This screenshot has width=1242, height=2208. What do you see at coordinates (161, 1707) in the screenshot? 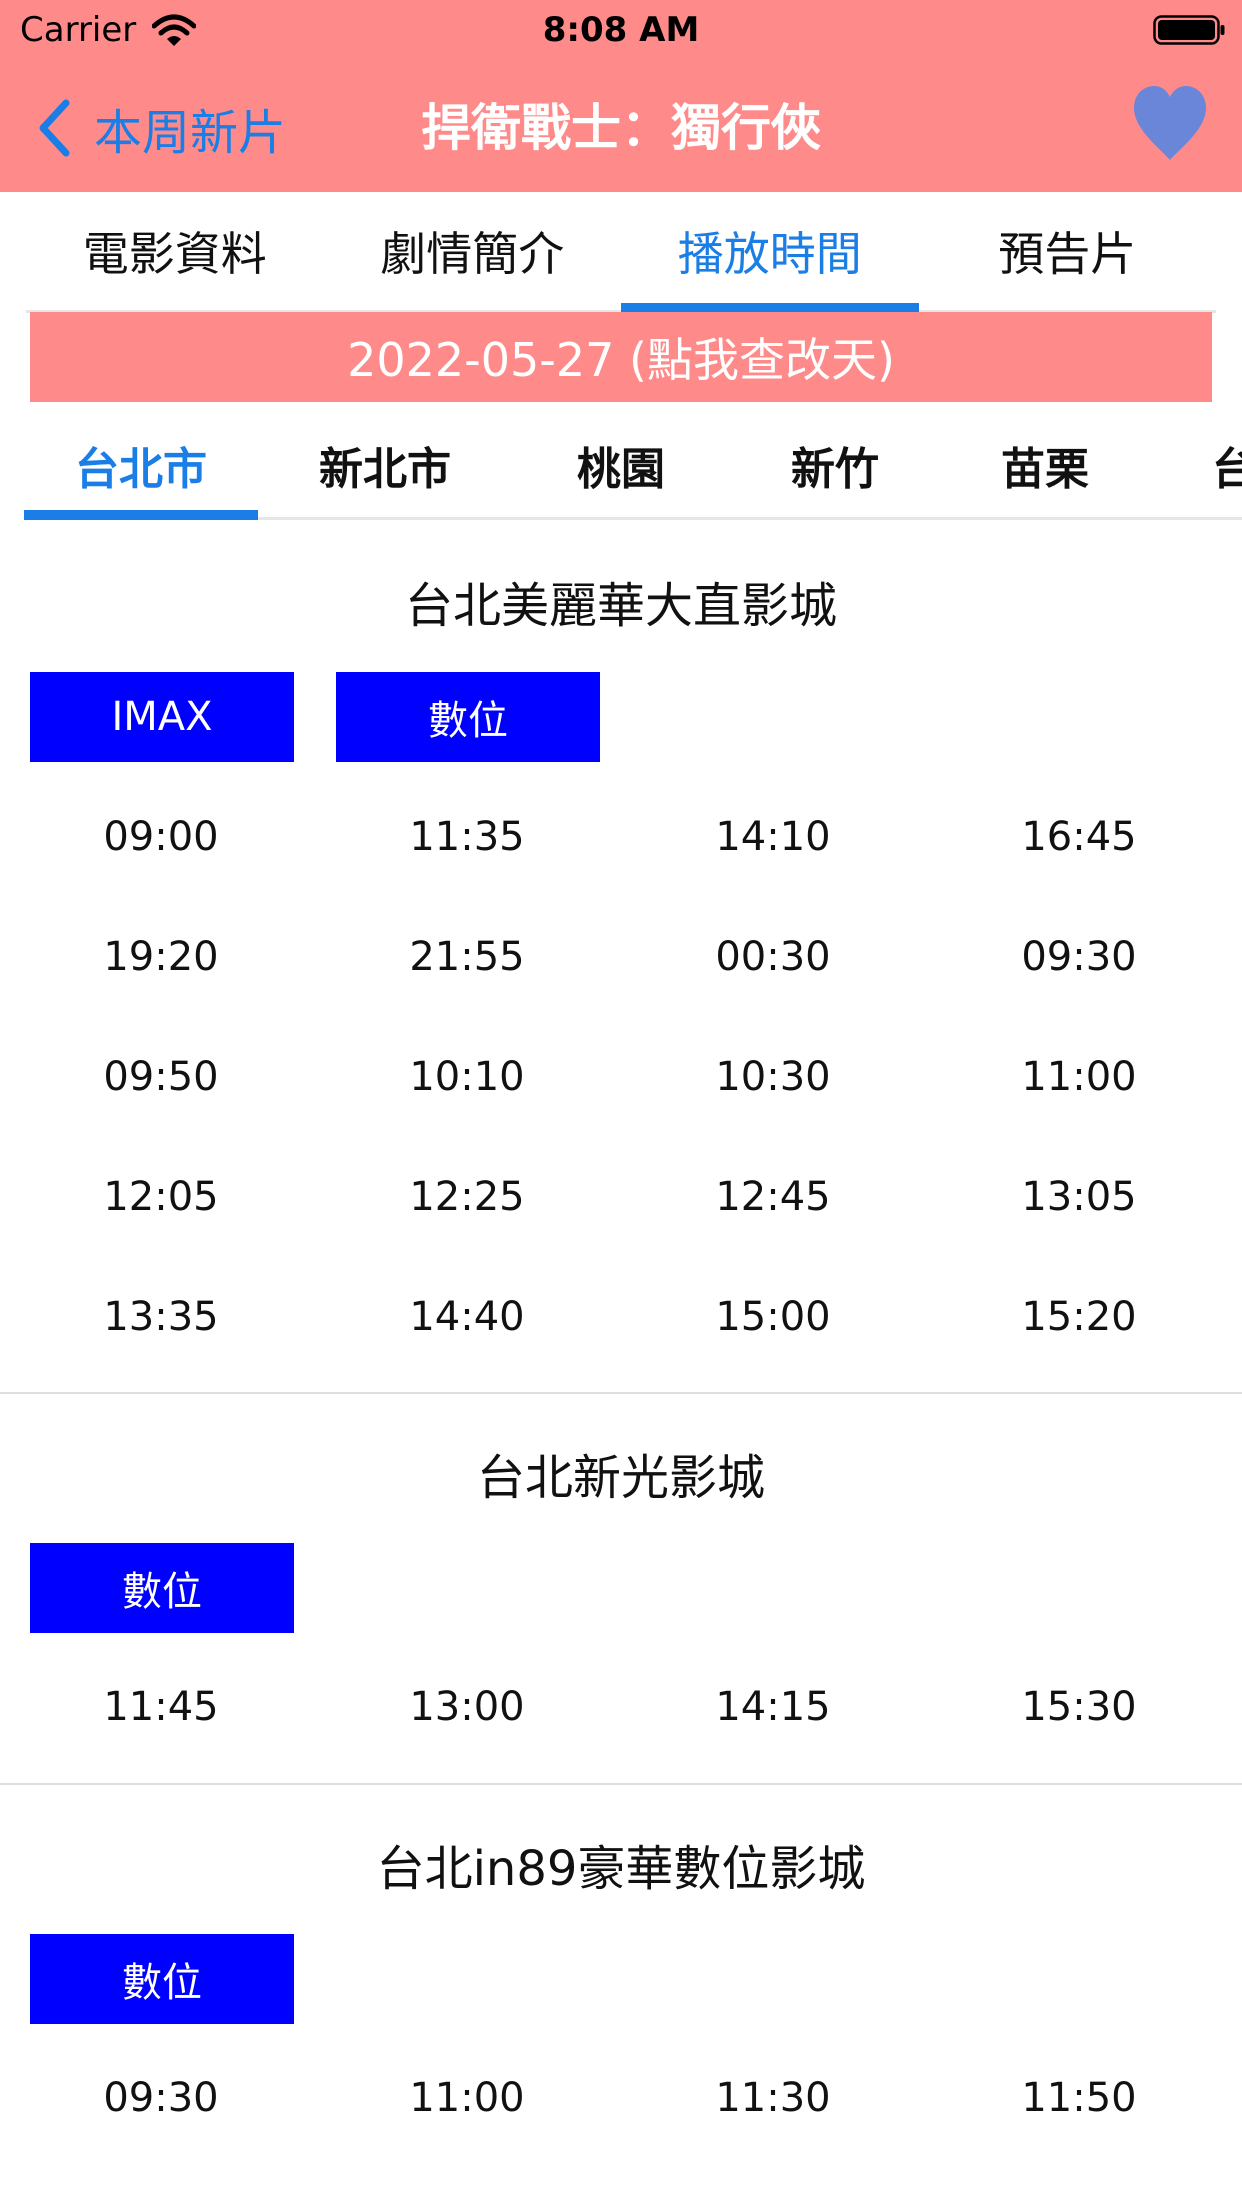
I see `showtime: 11:45` at bounding box center [161, 1707].